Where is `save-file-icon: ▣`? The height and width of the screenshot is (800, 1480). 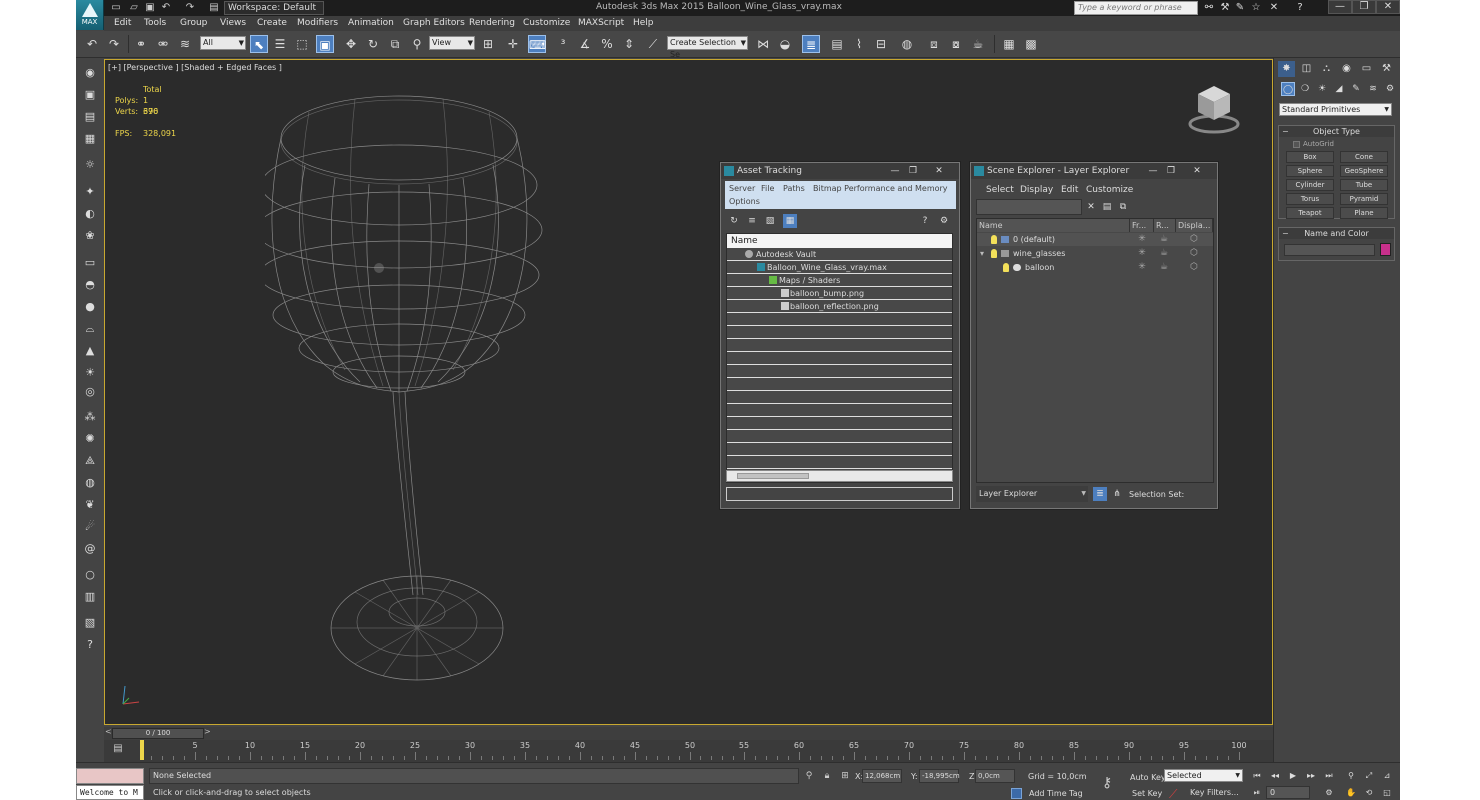
save-file-icon: ▣ is located at coordinates (150, 8).